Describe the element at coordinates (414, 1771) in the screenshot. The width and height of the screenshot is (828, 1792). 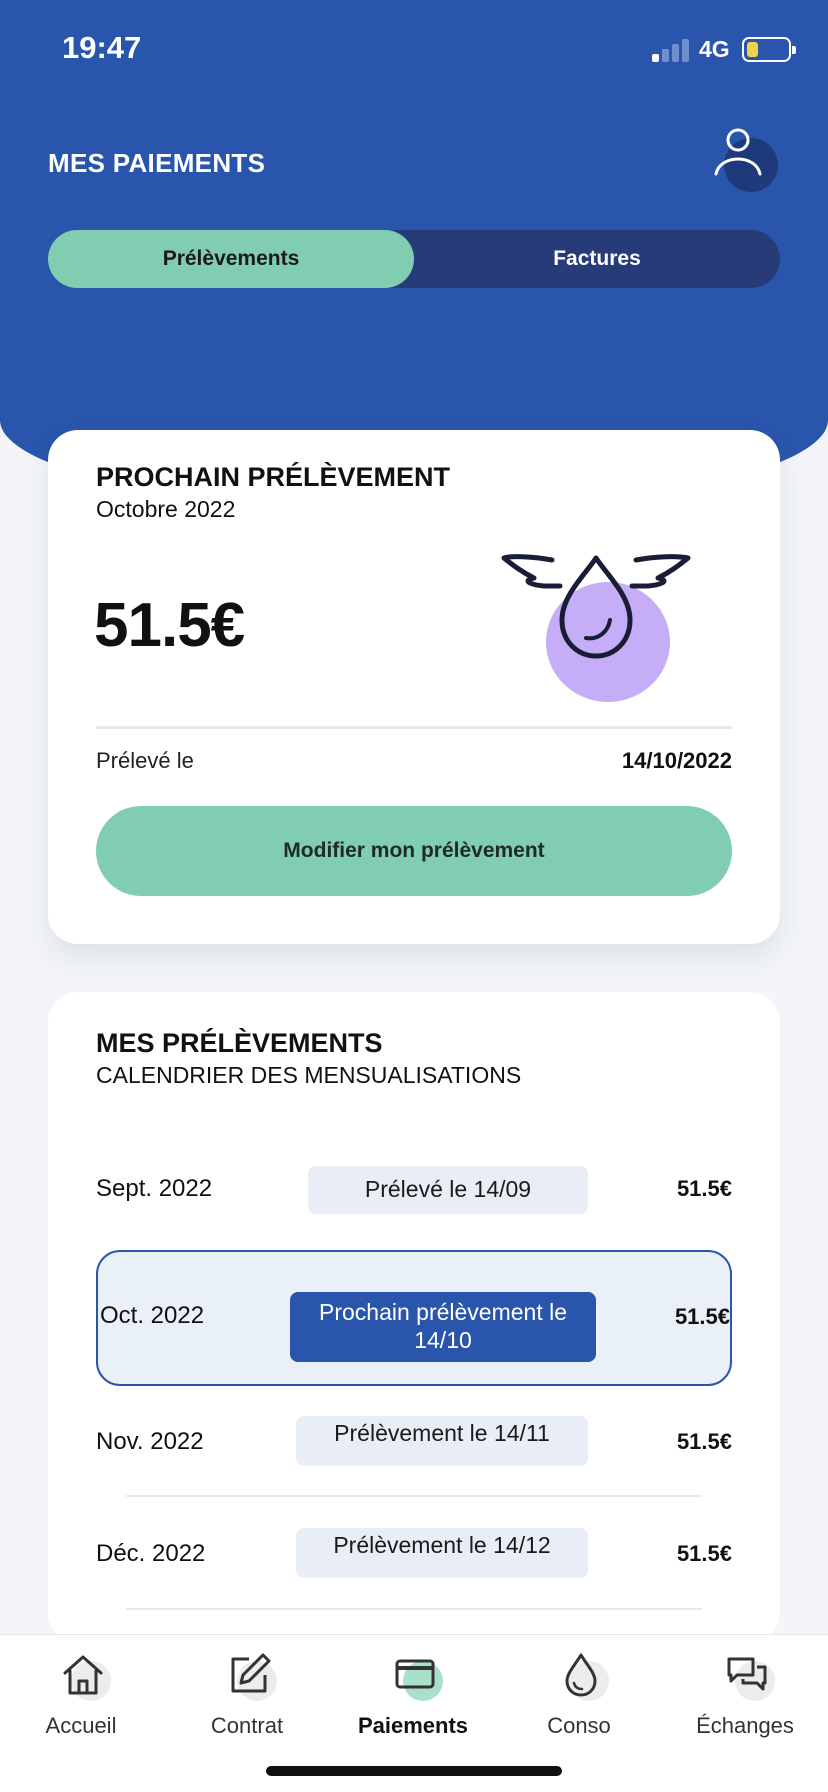
I see `home-indicator` at that location.